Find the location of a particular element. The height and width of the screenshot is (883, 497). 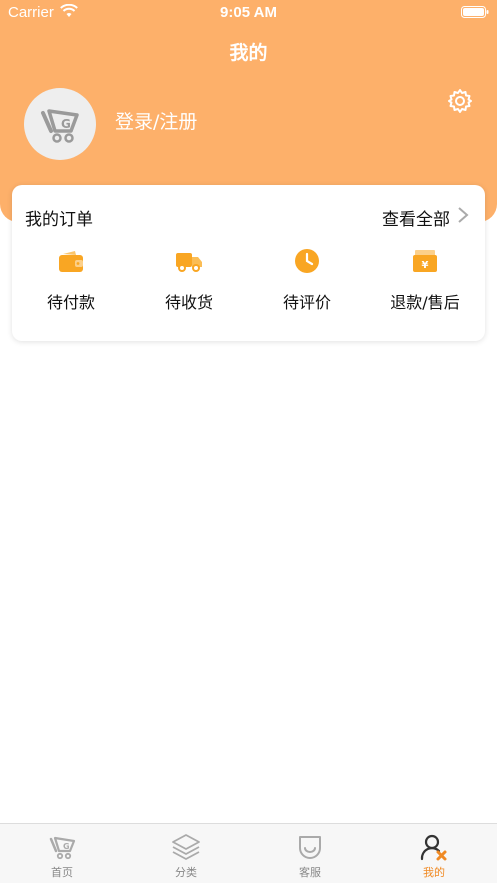

view-all-orders-link: 查看全部 is located at coordinates (416, 217).